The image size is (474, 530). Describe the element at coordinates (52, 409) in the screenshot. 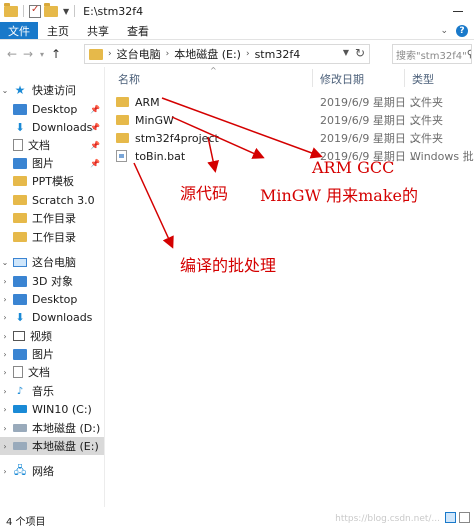

I see `nav-drive-c: › WIN10 (C:)` at that location.